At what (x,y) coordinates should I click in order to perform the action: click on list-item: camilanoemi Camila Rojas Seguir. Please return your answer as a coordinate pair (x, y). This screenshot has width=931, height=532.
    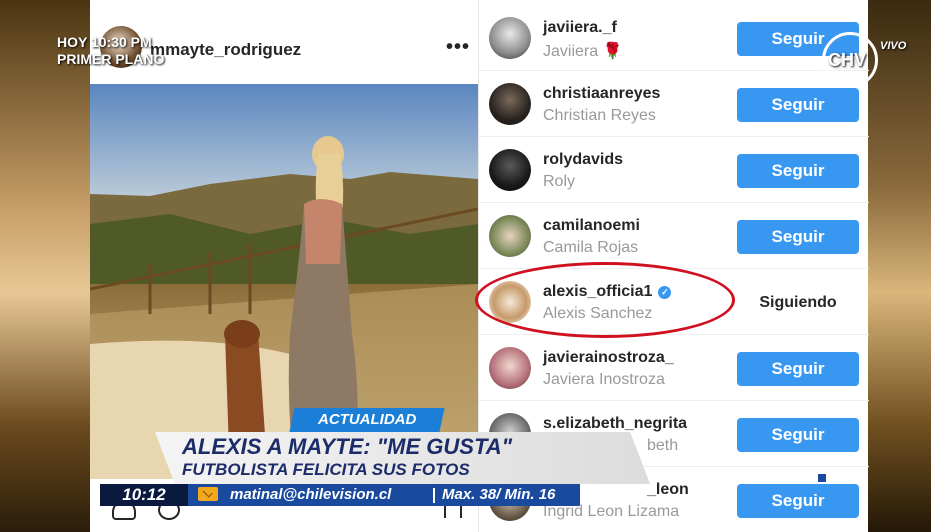
    Looking at the image, I should click on (674, 235).